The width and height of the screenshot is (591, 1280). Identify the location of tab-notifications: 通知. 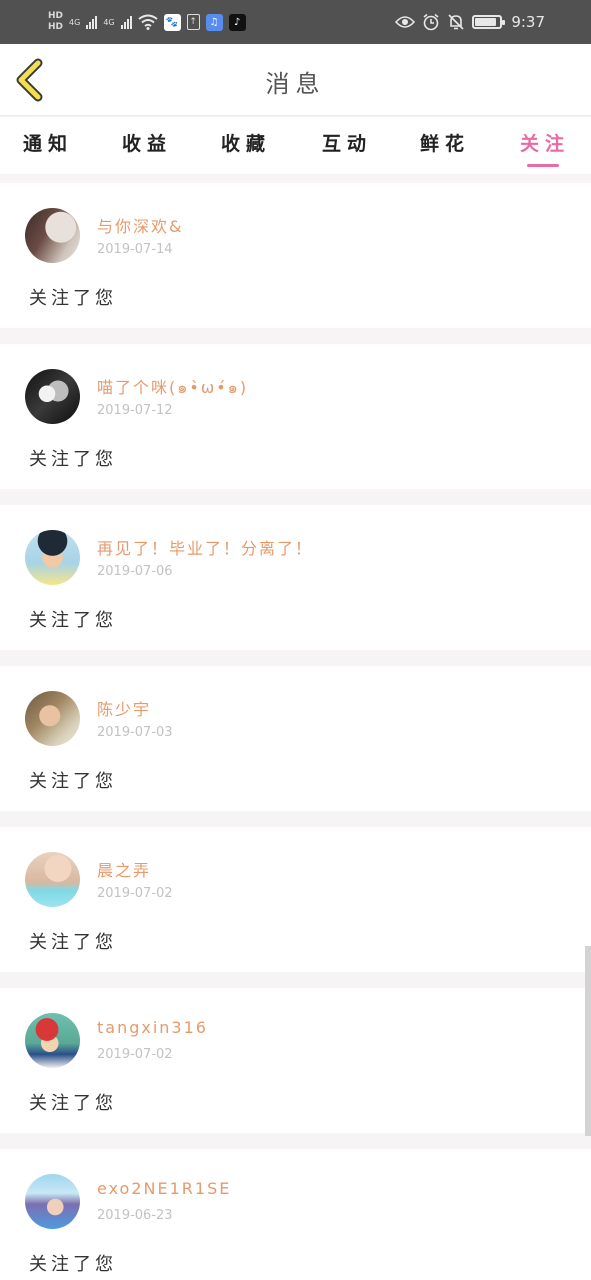
(48, 142).